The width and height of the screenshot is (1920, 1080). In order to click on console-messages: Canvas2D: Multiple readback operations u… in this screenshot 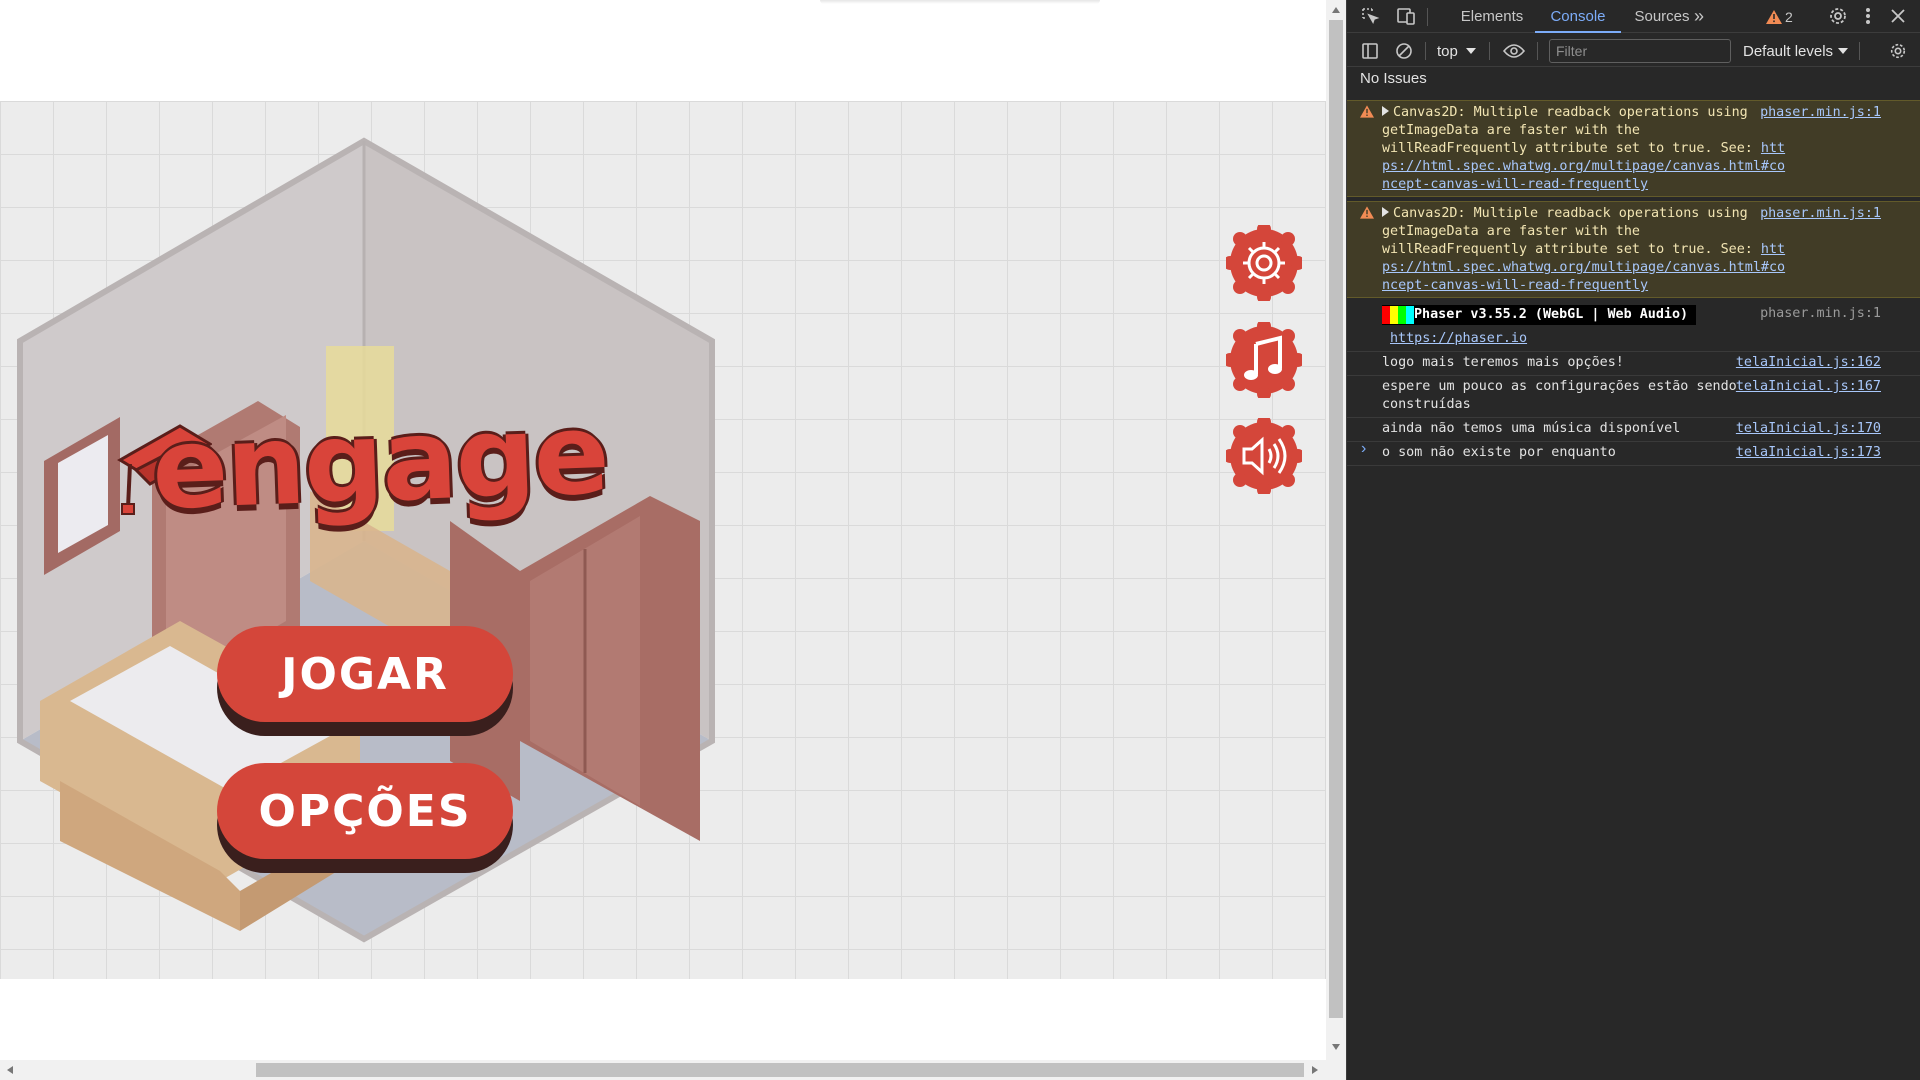, I will do `click(1633, 283)`.